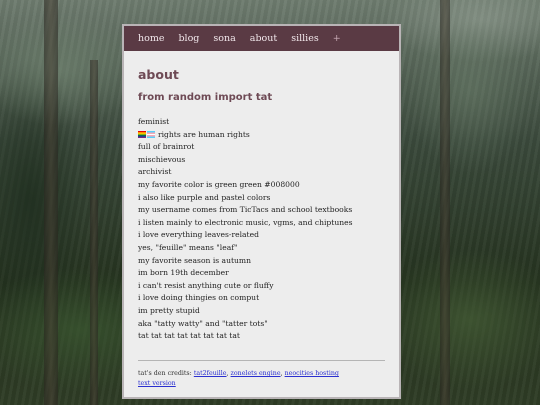 This screenshot has width=540, height=405. I want to click on top-nav: home blog sona about sillies +, so click(261, 38).